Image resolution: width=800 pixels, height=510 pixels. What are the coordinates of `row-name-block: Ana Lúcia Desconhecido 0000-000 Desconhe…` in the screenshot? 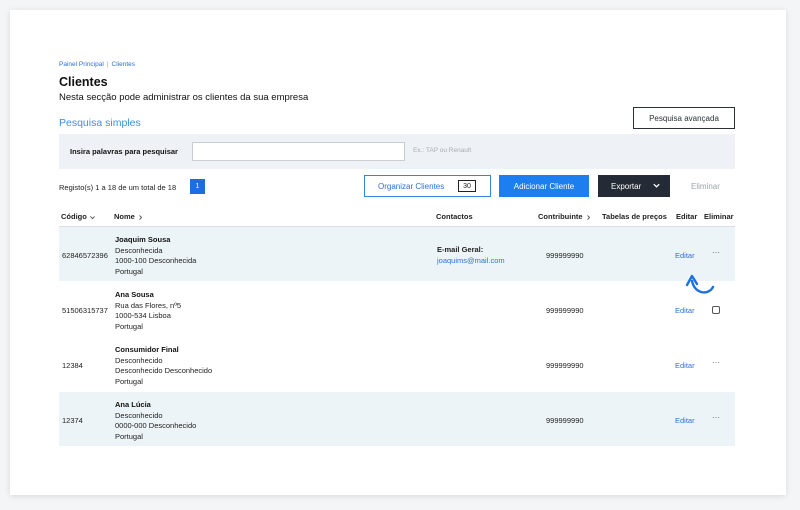 It's located at (155, 421).